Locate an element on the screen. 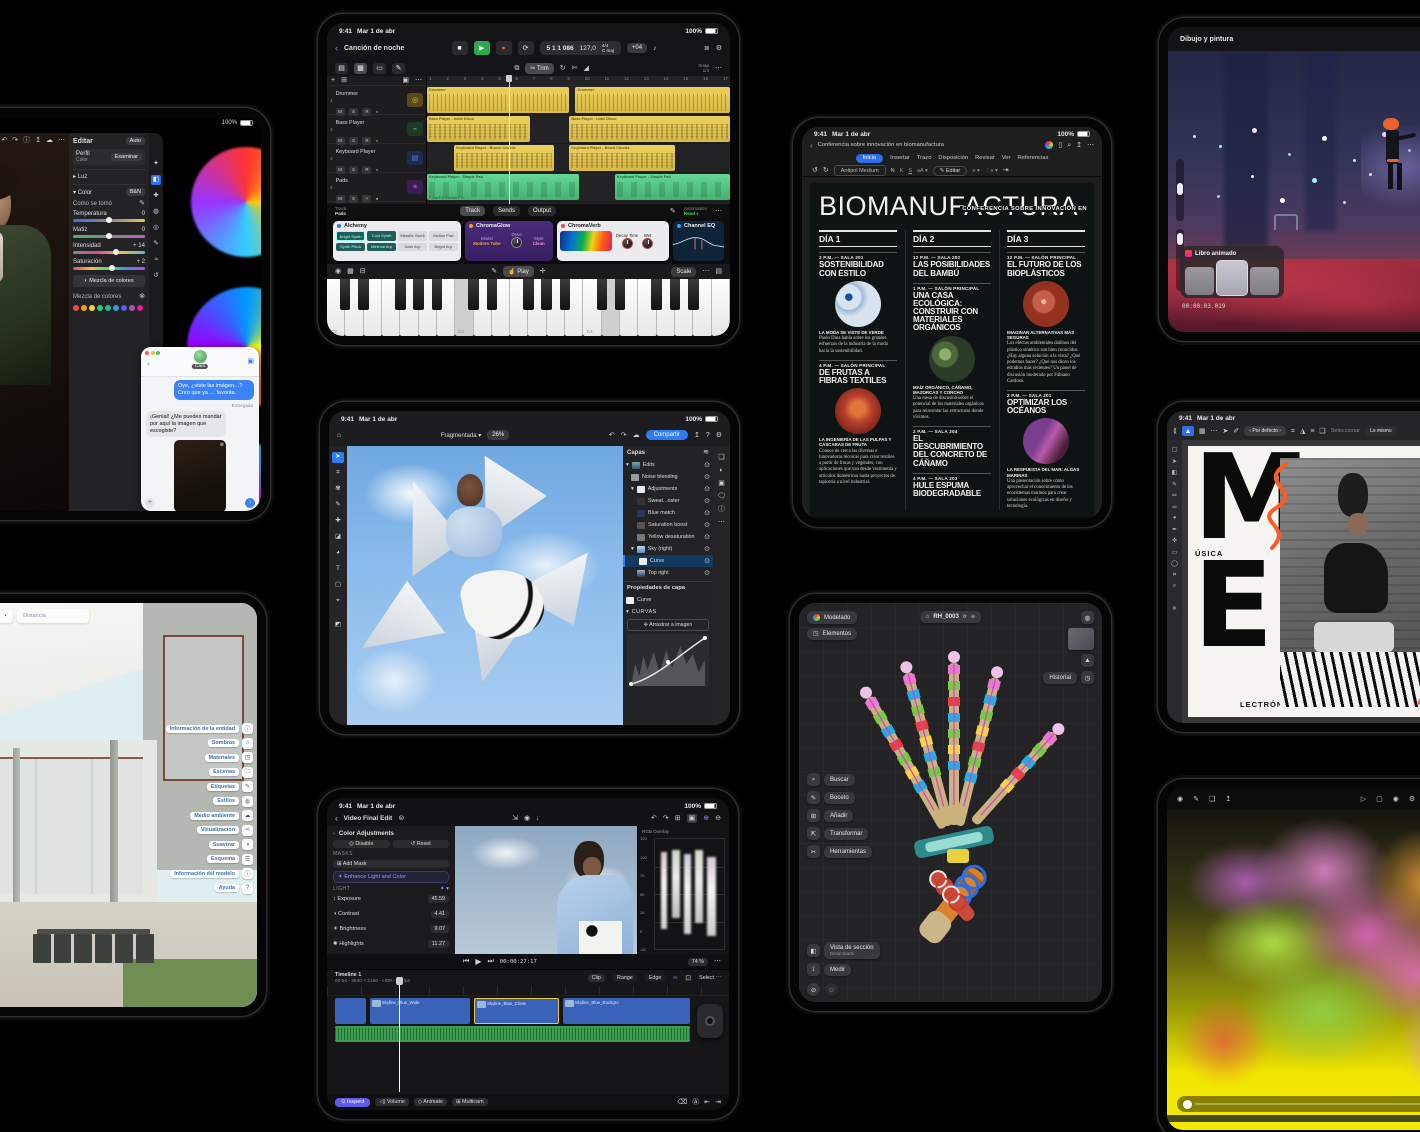 This screenshot has height=1132, width=1420. lcd-display: 5 1 1 086 127,0 4/4 C maj is located at coordinates (580, 48).